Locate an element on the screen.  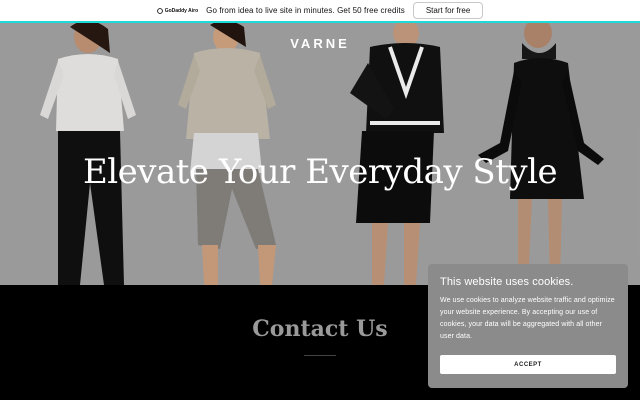
brand-logo: VARNE is located at coordinates (320, 43).